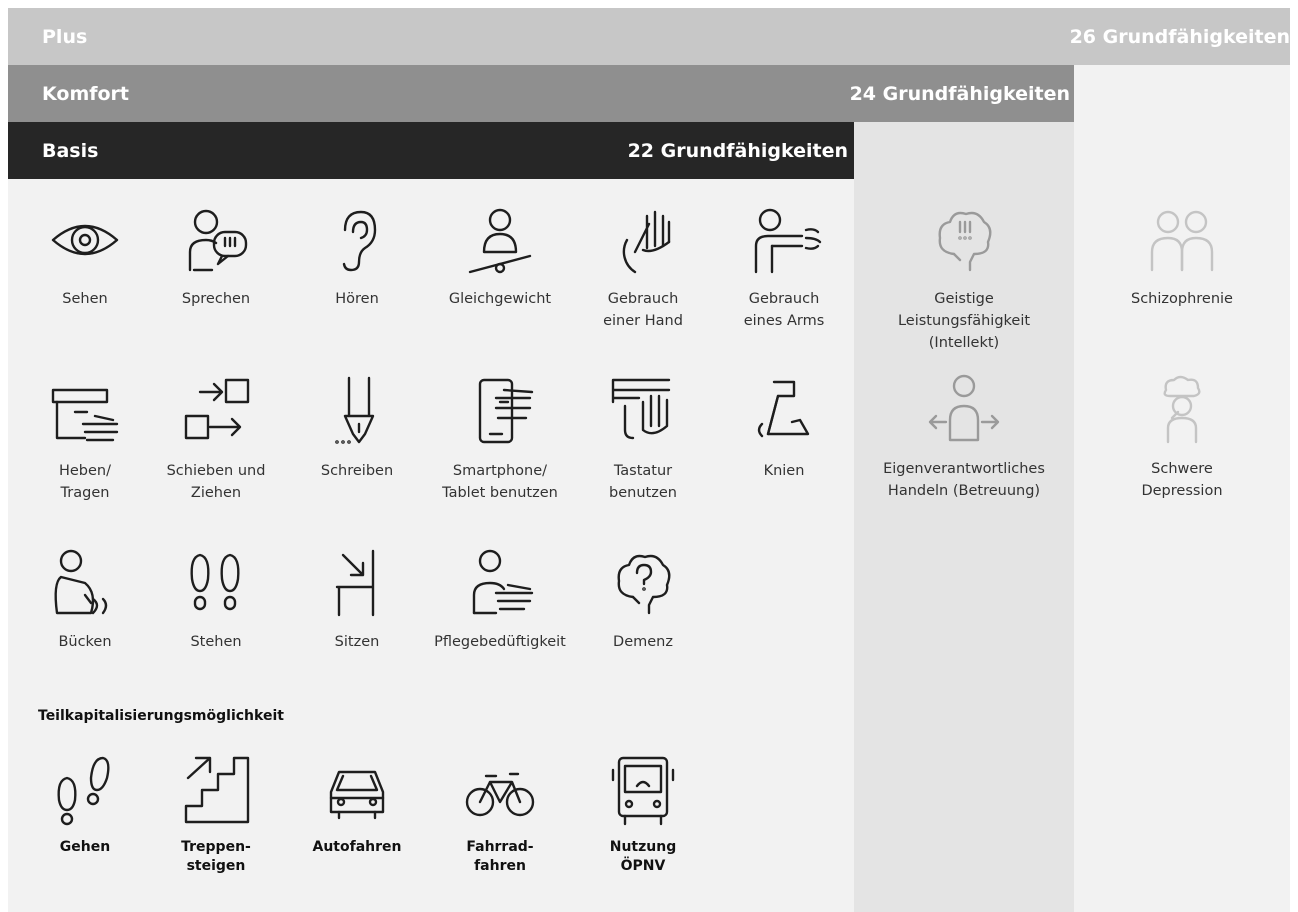 The height and width of the screenshot is (912, 1298). I want to click on partial-gehen: Gehen, so click(85, 803).